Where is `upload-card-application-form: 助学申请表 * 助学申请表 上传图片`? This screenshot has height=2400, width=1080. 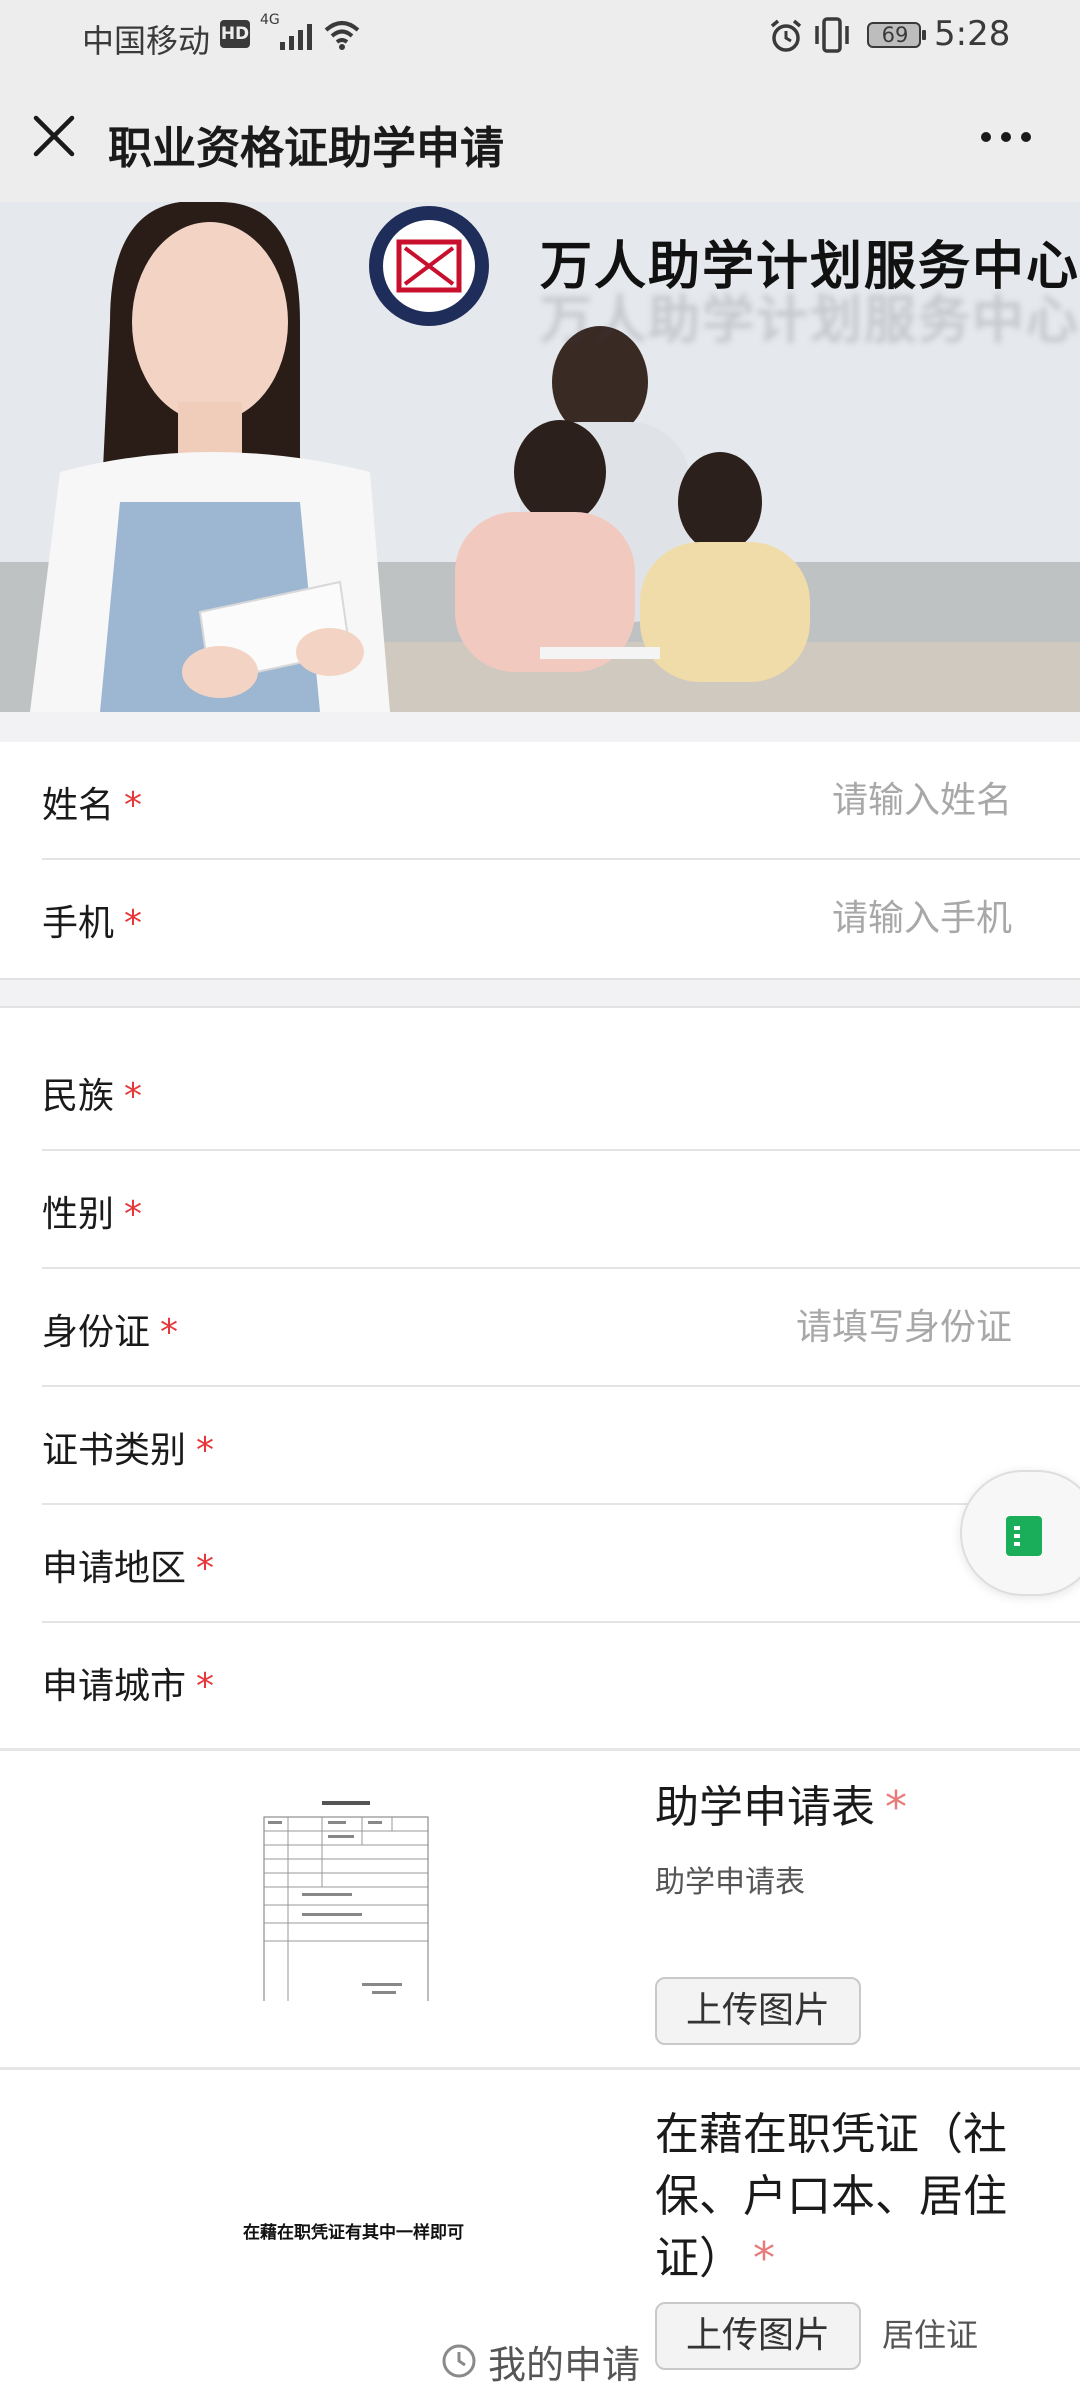
upload-card-application-form: 助学申请表 * 助学申请表 上传图片 is located at coordinates (540, 1909).